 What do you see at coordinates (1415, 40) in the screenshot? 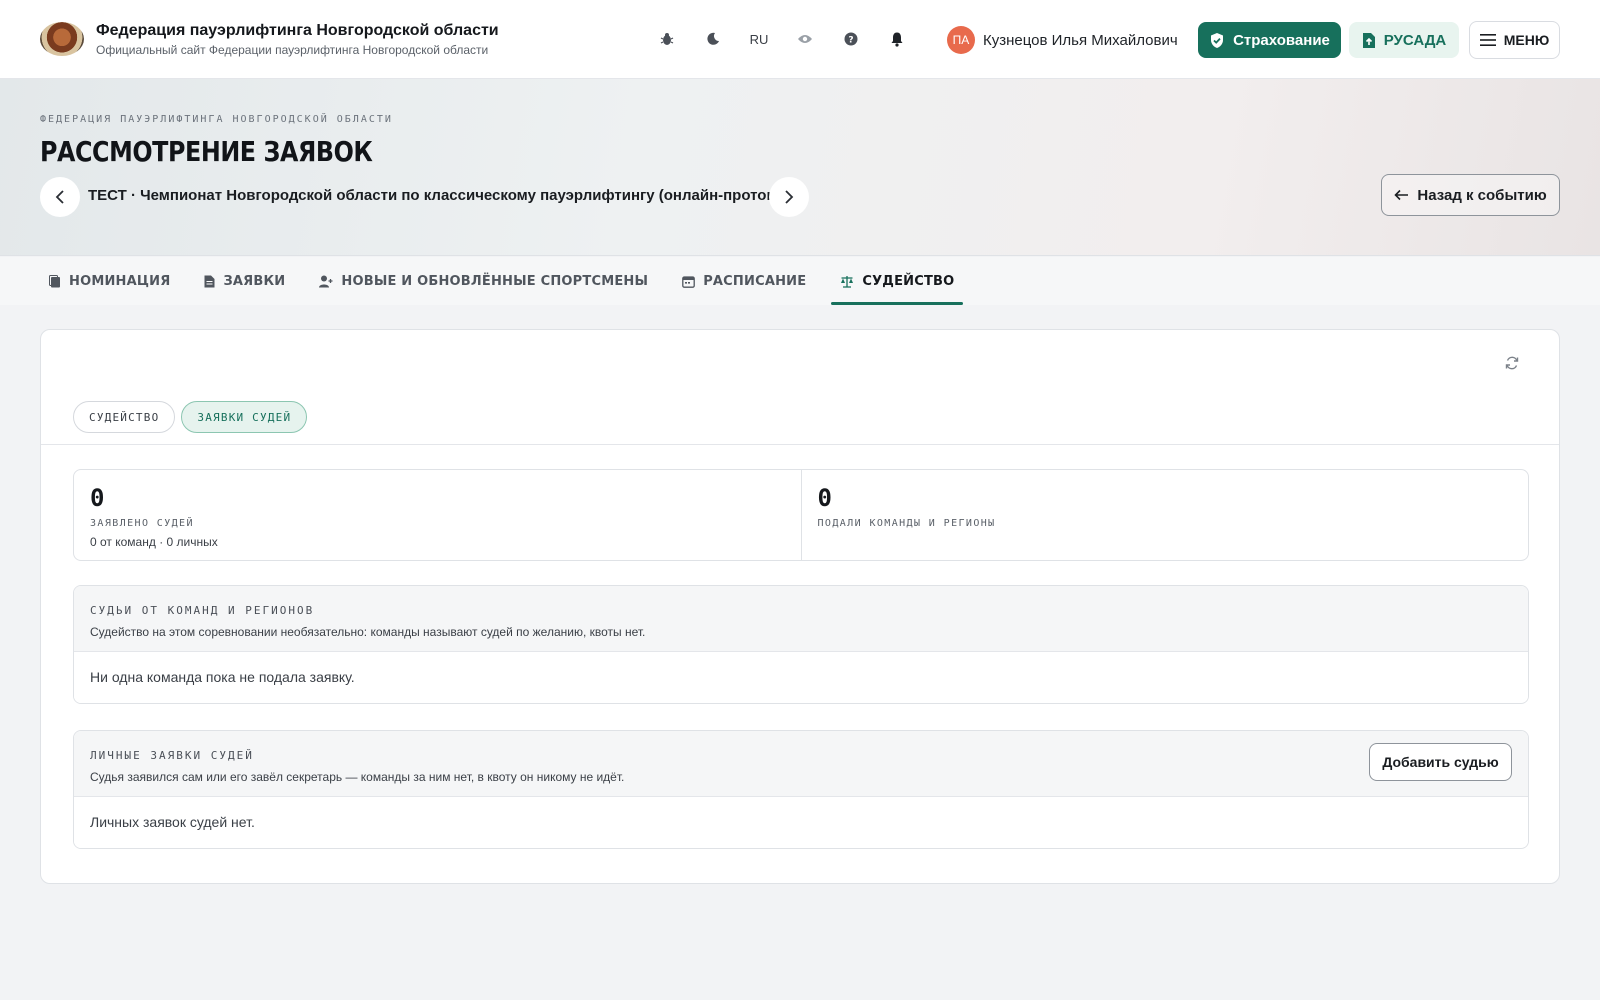
I see `rusada-label: РУСАДА` at bounding box center [1415, 40].